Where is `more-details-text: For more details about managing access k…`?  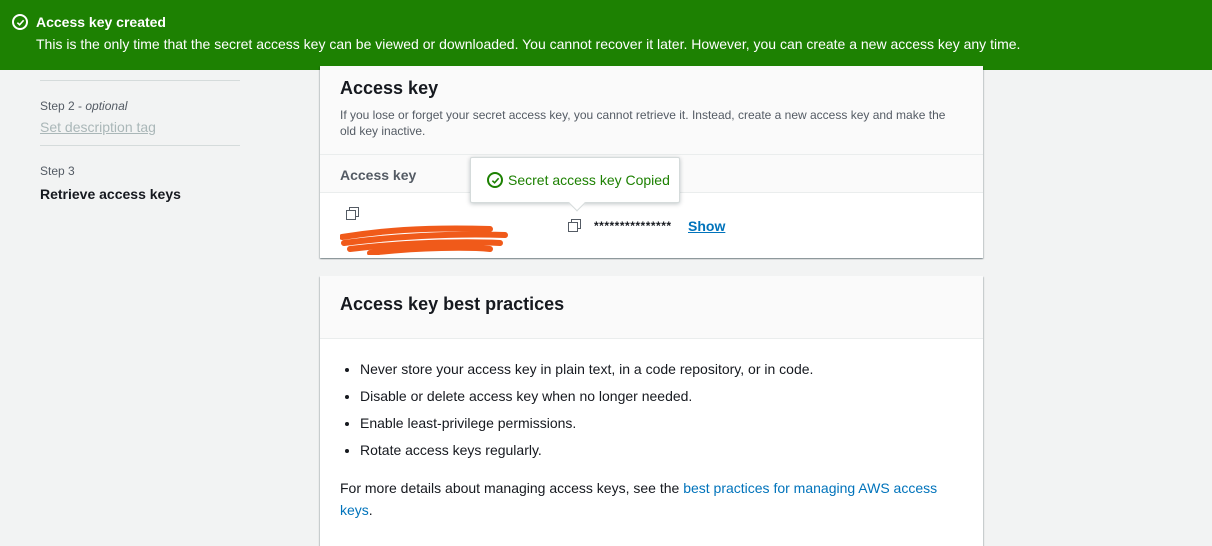 more-details-text: For more details about managing access k… is located at coordinates (639, 499).